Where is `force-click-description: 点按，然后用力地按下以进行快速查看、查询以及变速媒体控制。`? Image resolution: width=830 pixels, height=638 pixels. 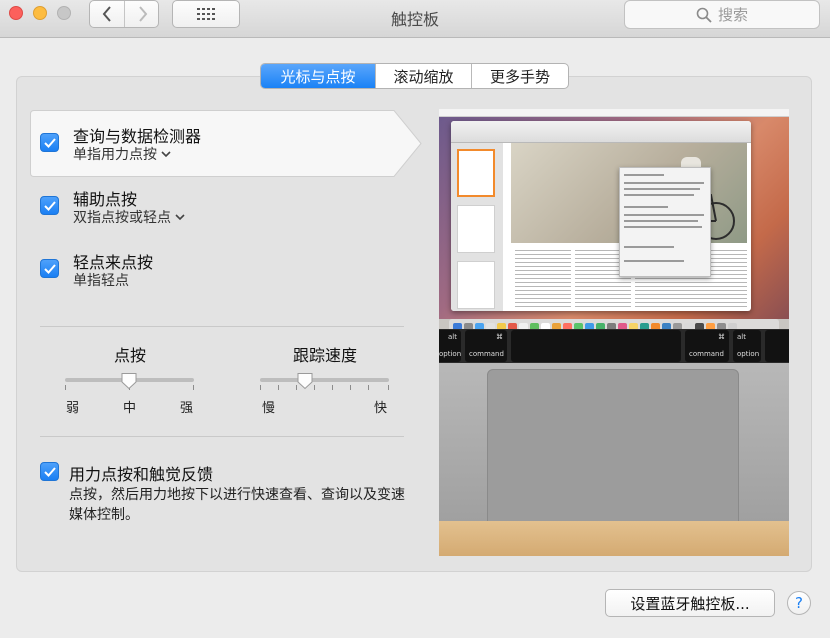 force-click-description: 点按，然后用力地按下以进行快速查看、查询以及变速媒体控制。 is located at coordinates (237, 505).